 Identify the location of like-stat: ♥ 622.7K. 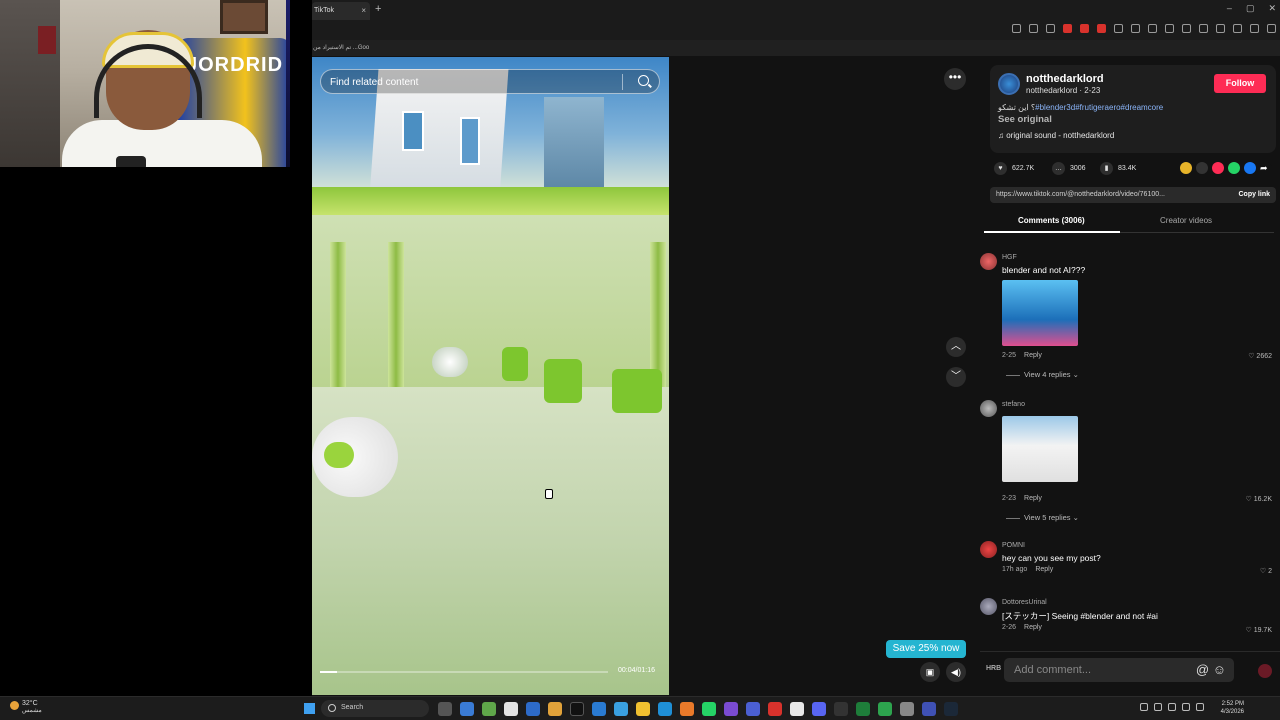
(1014, 168).